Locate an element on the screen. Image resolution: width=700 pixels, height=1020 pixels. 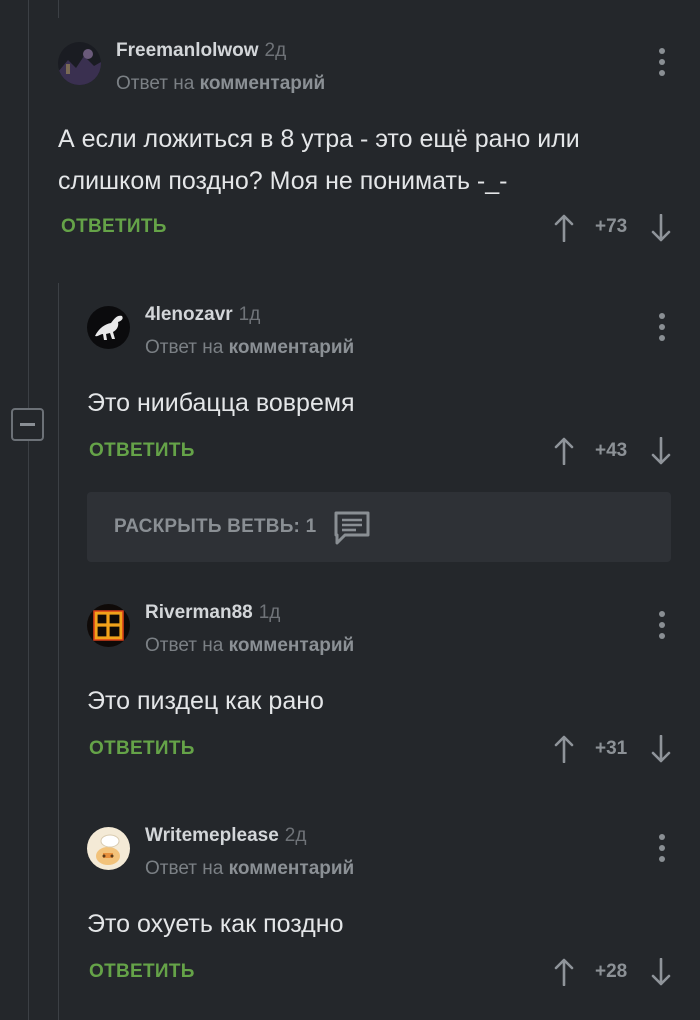
collapse-thread-button is located at coordinates (27, 424).